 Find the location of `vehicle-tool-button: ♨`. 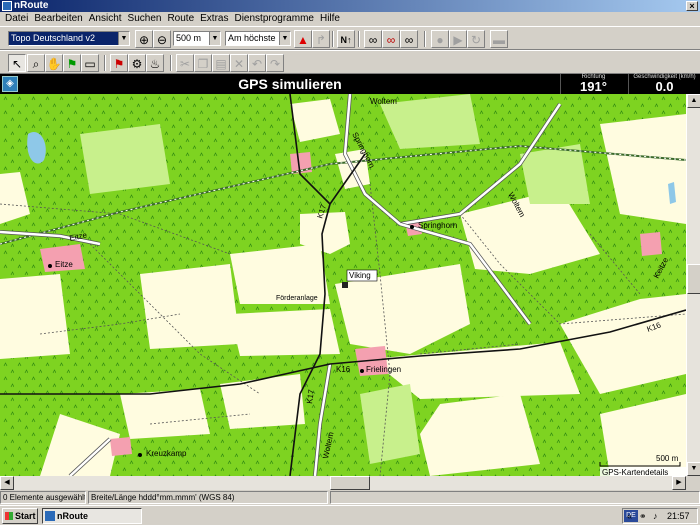

vehicle-tool-button: ♨ is located at coordinates (155, 63).